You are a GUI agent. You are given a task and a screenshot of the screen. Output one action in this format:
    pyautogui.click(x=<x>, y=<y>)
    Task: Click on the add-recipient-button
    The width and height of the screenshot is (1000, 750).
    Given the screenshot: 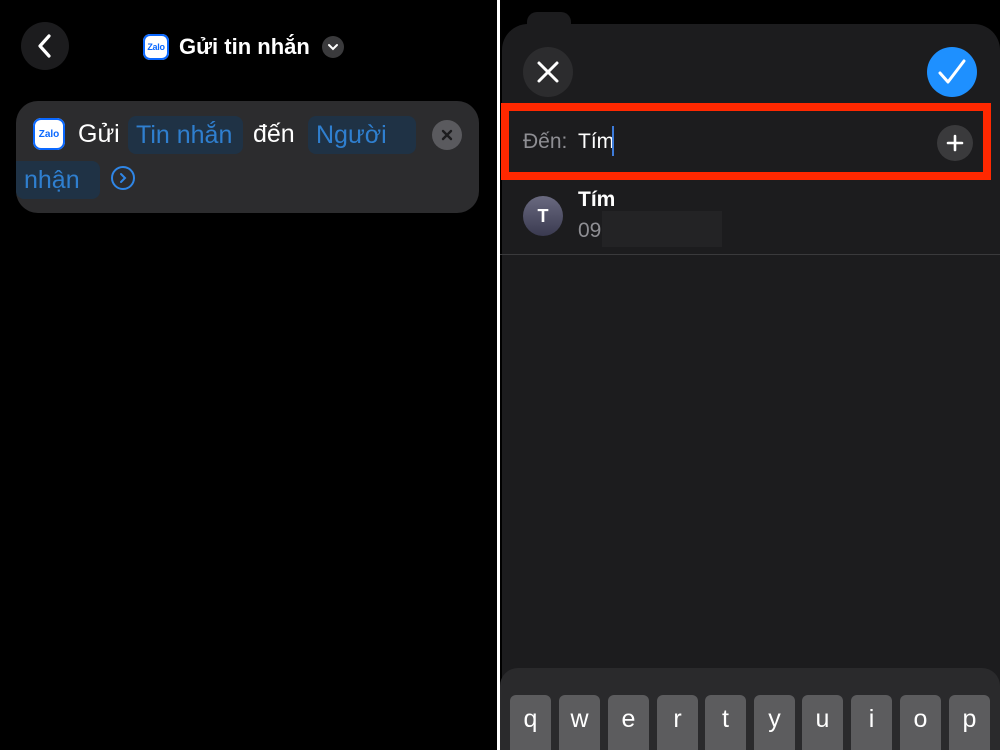 What is the action you would take?
    pyautogui.click(x=955, y=143)
    